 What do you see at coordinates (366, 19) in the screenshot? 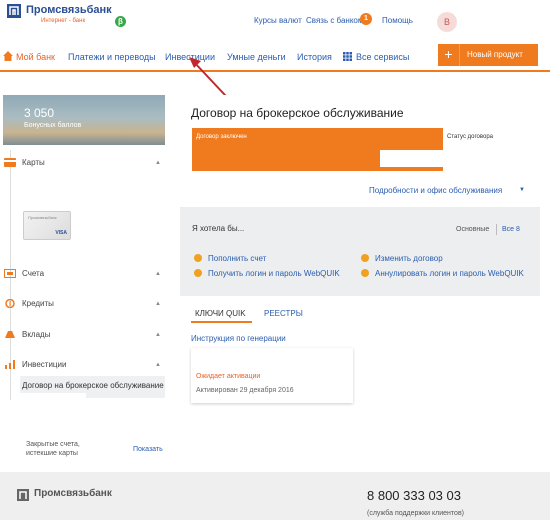
I see `notification-badge: 1` at bounding box center [366, 19].